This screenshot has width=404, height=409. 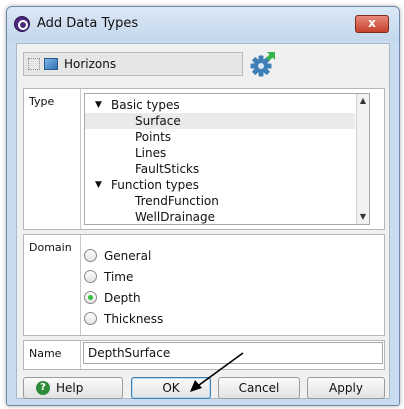 I want to click on type-label: Type, so click(x=42, y=101).